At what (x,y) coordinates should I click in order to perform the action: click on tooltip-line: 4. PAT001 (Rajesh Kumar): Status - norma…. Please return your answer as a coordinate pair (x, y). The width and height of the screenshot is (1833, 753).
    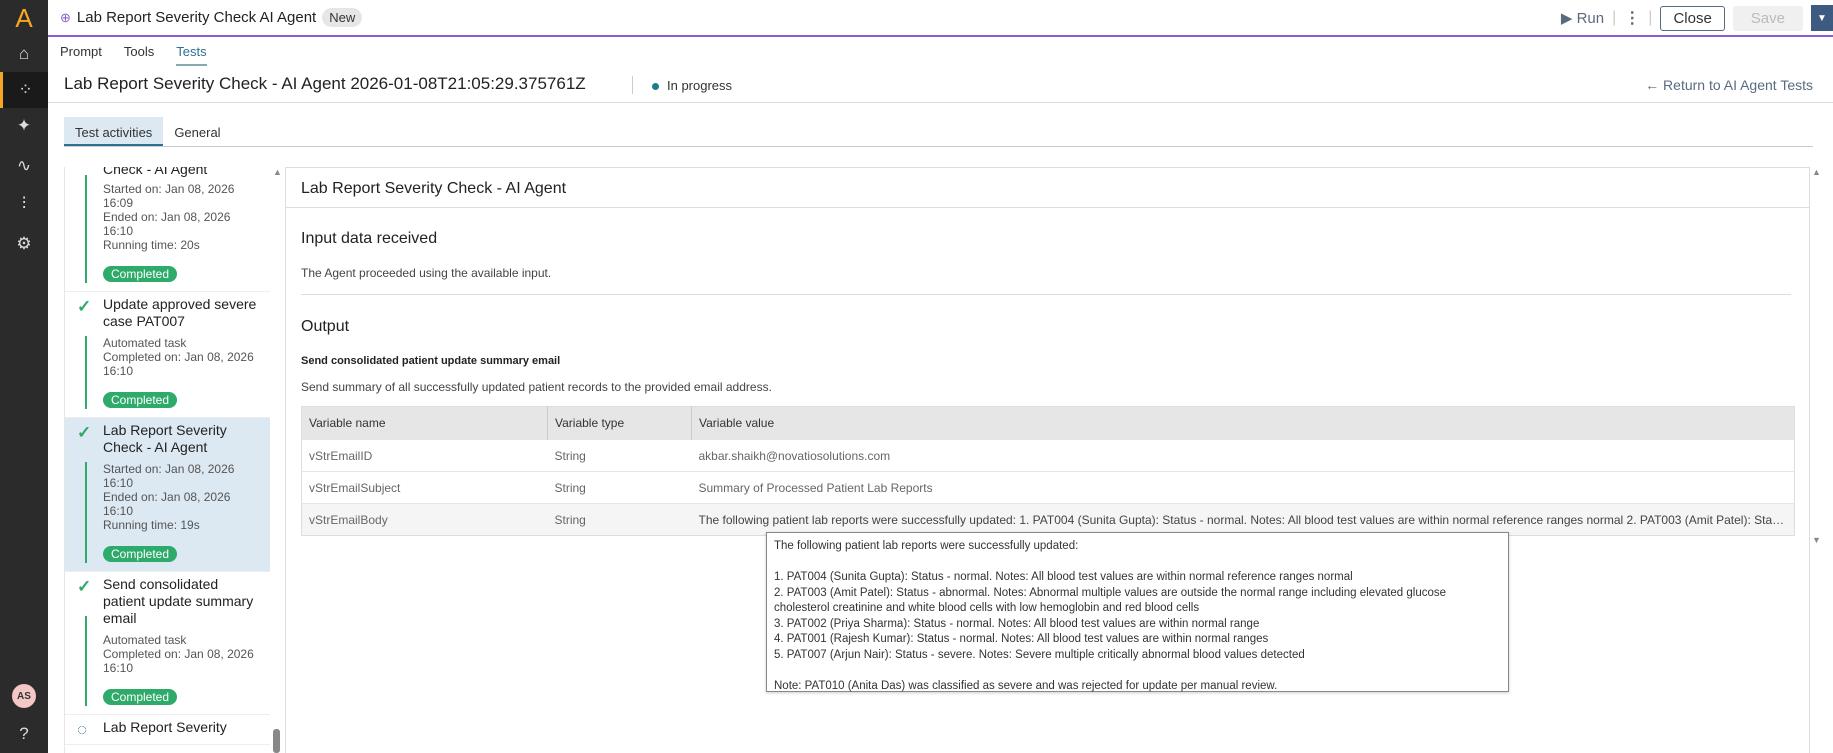
    Looking at the image, I should click on (1021, 639).